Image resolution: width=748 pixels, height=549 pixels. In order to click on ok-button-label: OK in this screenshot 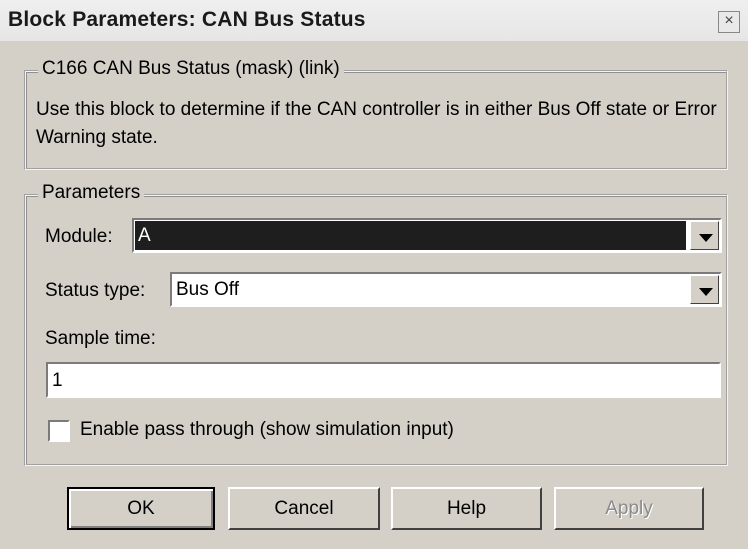, I will do `click(141, 508)`.